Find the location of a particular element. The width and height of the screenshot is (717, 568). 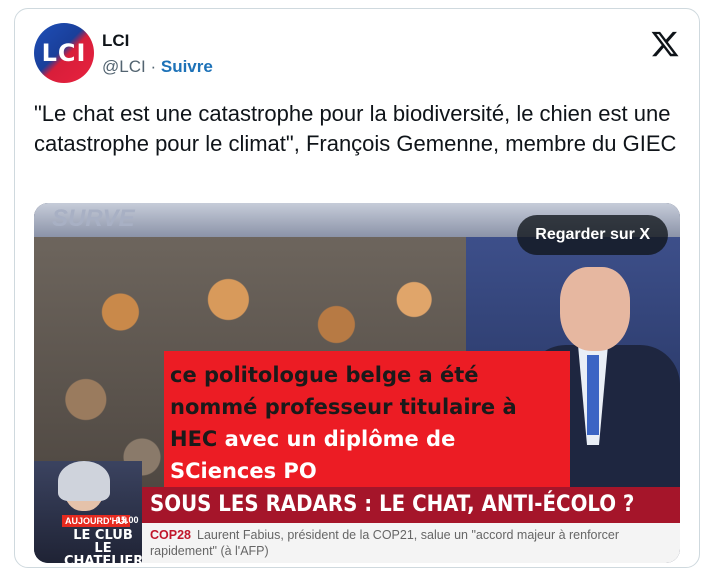

news-banner: SOUS LES RADARS : LE CHAT, ANTI-ÉCOLO ? is located at coordinates (411, 505).